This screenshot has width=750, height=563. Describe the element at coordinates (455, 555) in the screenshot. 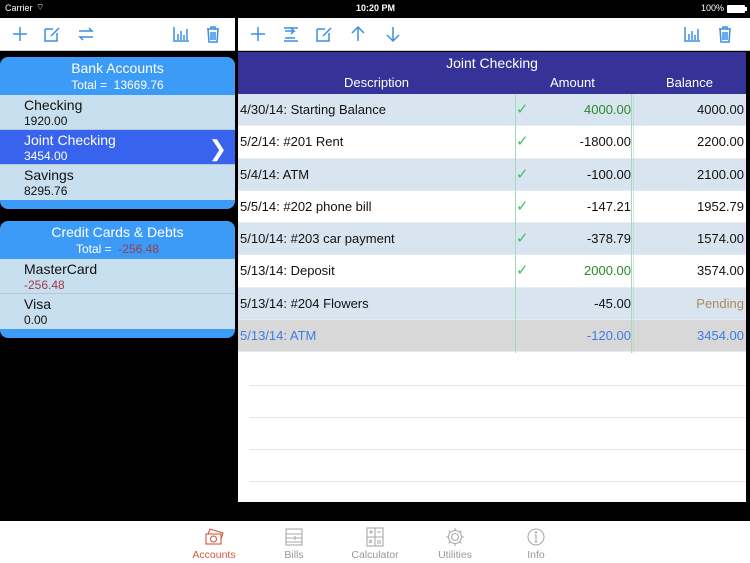

I see `tab-label: Utilities` at that location.